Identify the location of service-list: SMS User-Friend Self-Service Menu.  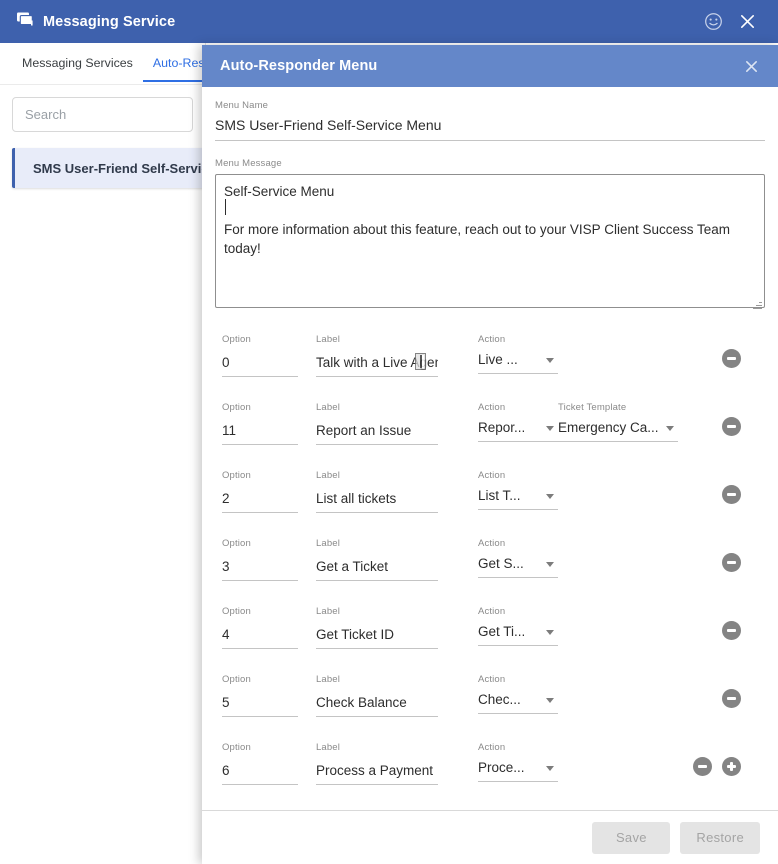
(102, 160).